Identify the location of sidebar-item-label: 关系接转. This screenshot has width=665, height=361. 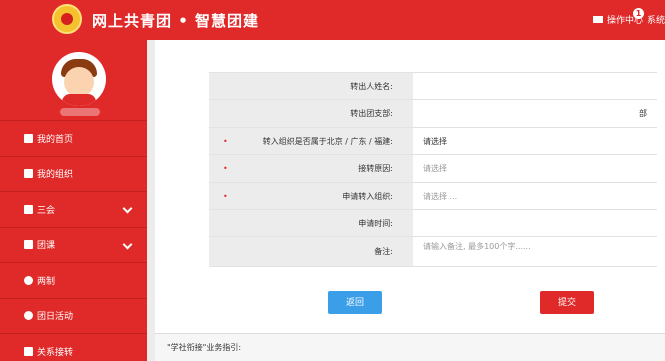
(55, 352).